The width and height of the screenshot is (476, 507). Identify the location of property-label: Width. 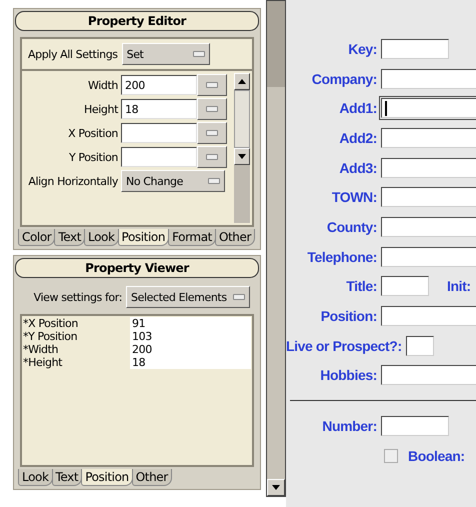
(102, 85).